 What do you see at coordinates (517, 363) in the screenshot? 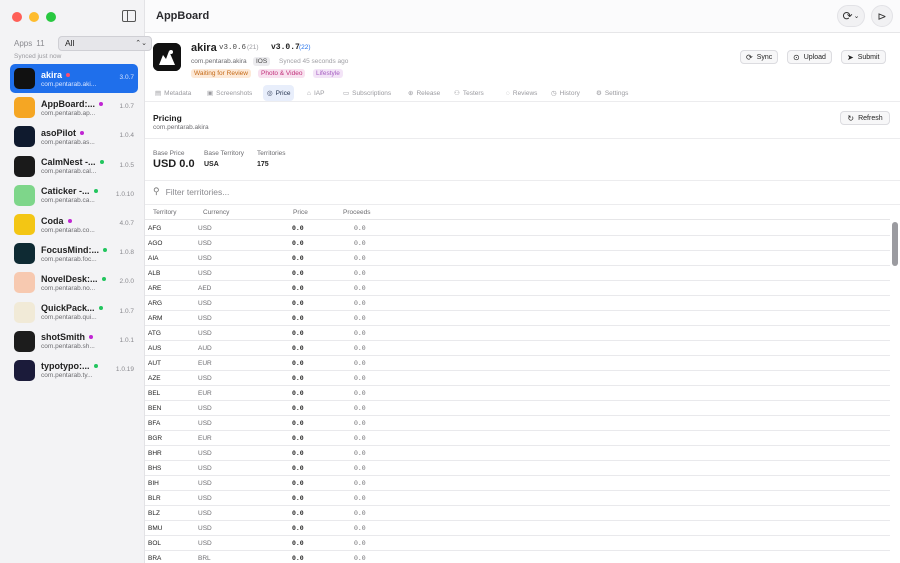
I see `table-row: AUT EUR 0.0 0.0` at bounding box center [517, 363].